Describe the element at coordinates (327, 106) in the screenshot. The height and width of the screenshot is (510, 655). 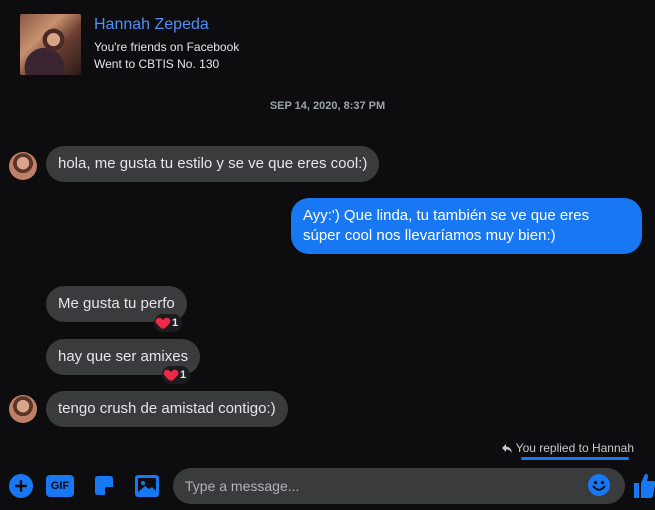
I see `message-timestamp: SEP 14, 2020, 8:37 PM` at that location.